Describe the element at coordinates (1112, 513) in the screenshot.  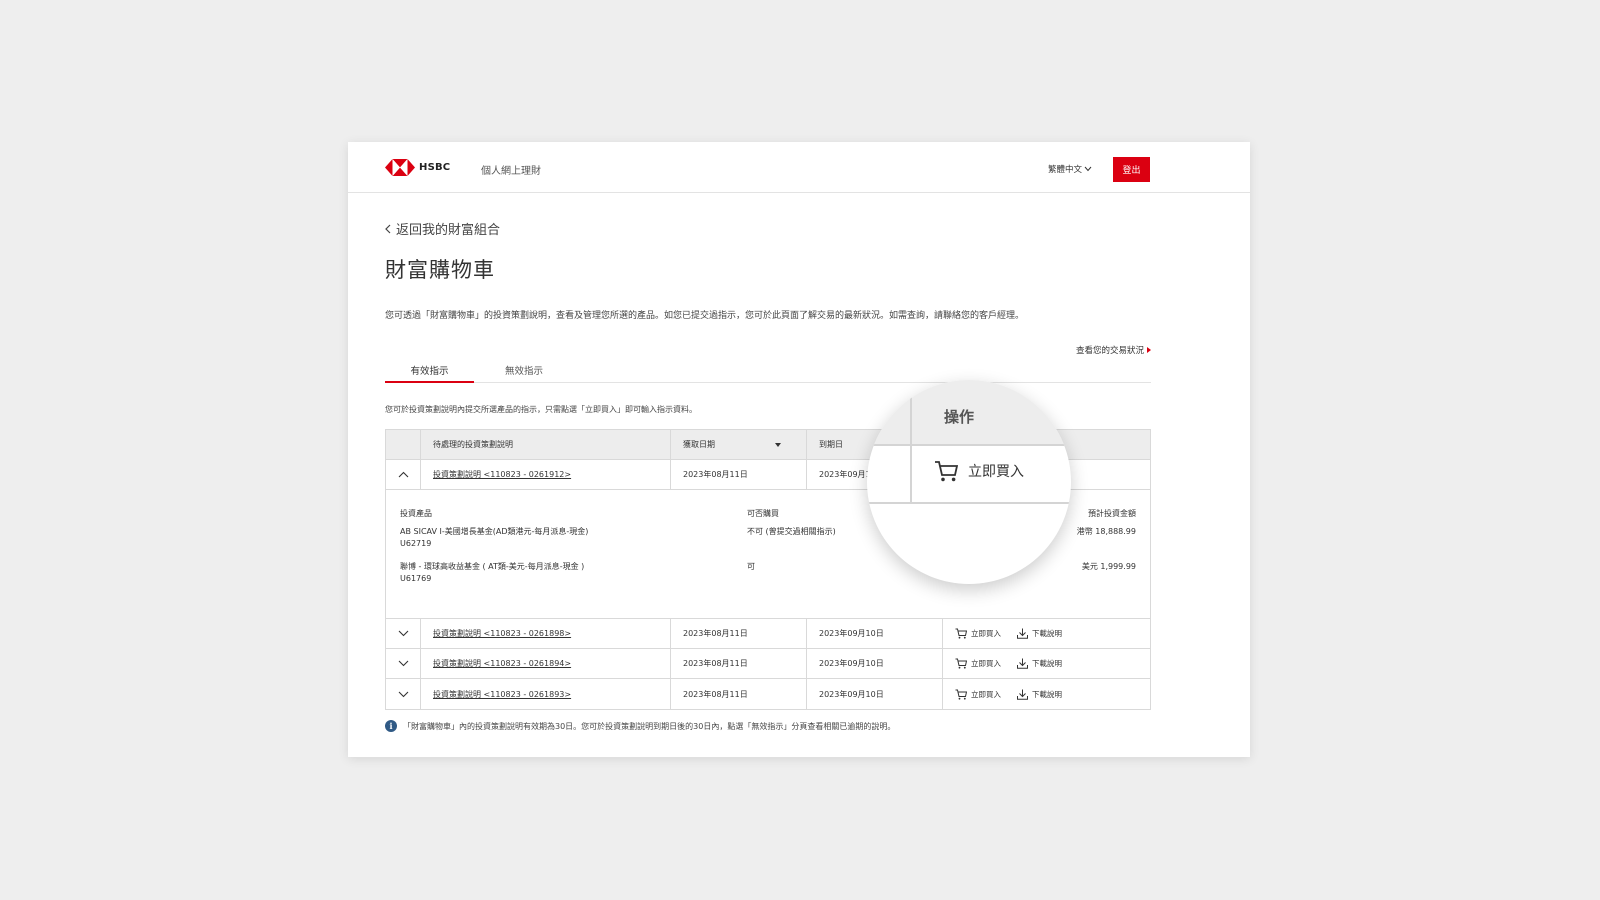
I see `detail-header-amount: 預計投資金額` at that location.